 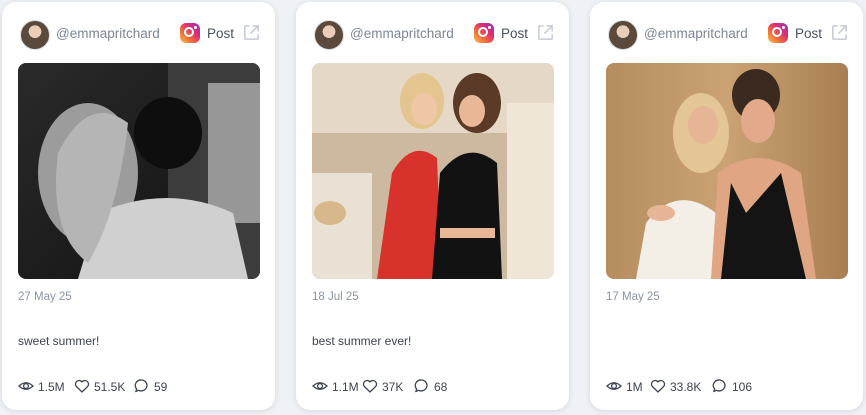 What do you see at coordinates (345, 387) in the screenshot?
I see `views-count: 1.1M` at bounding box center [345, 387].